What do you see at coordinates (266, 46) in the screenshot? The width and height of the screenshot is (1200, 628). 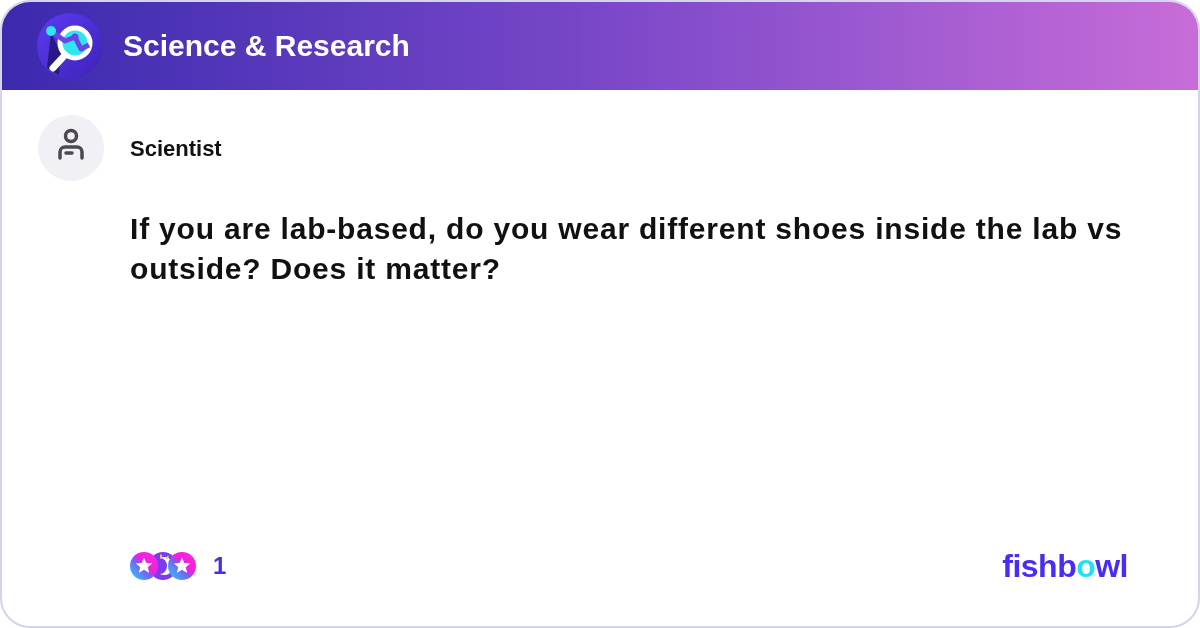 I see `community-title: Science & Research` at bounding box center [266, 46].